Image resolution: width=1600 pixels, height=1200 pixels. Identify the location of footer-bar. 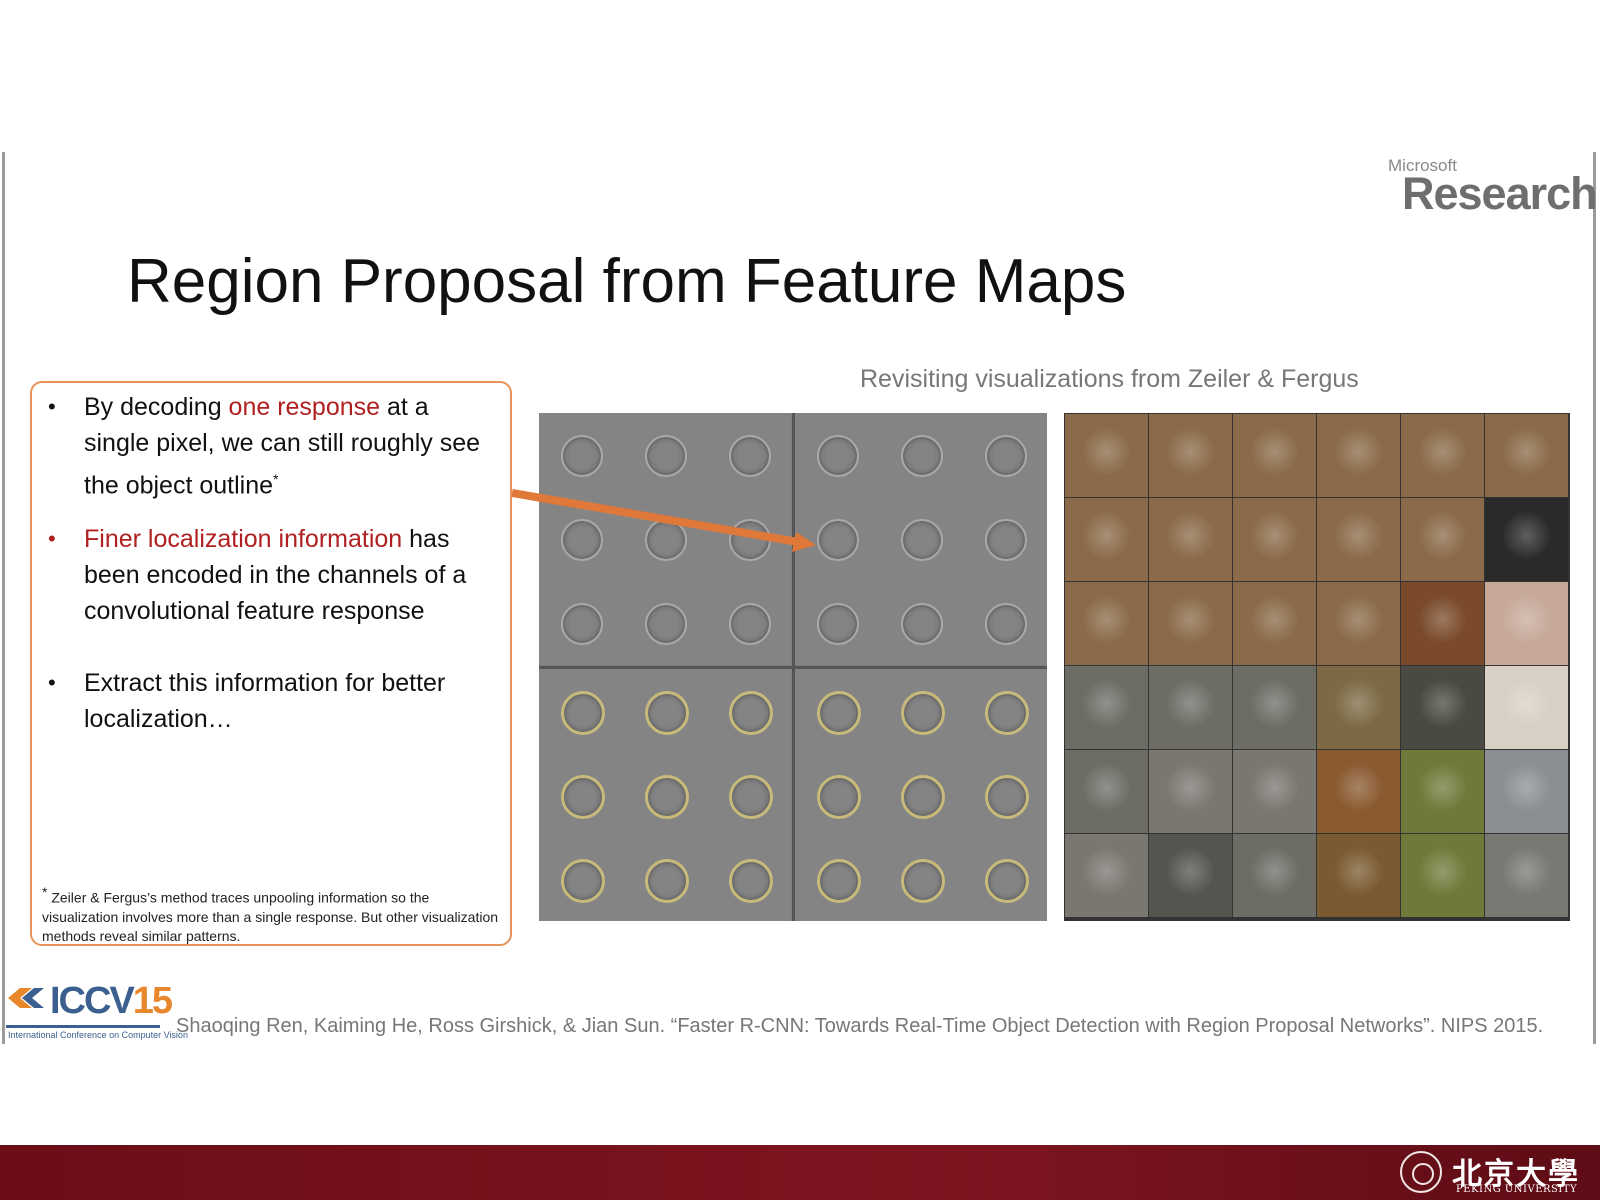
(800, 1172).